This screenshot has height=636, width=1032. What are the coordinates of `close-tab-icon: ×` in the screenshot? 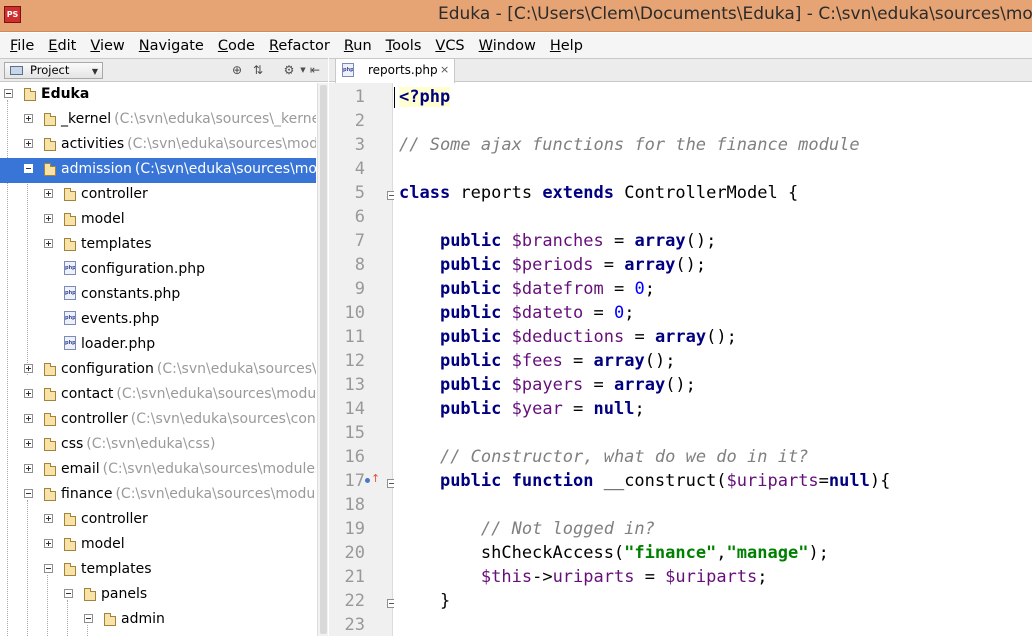 It's located at (444, 69).